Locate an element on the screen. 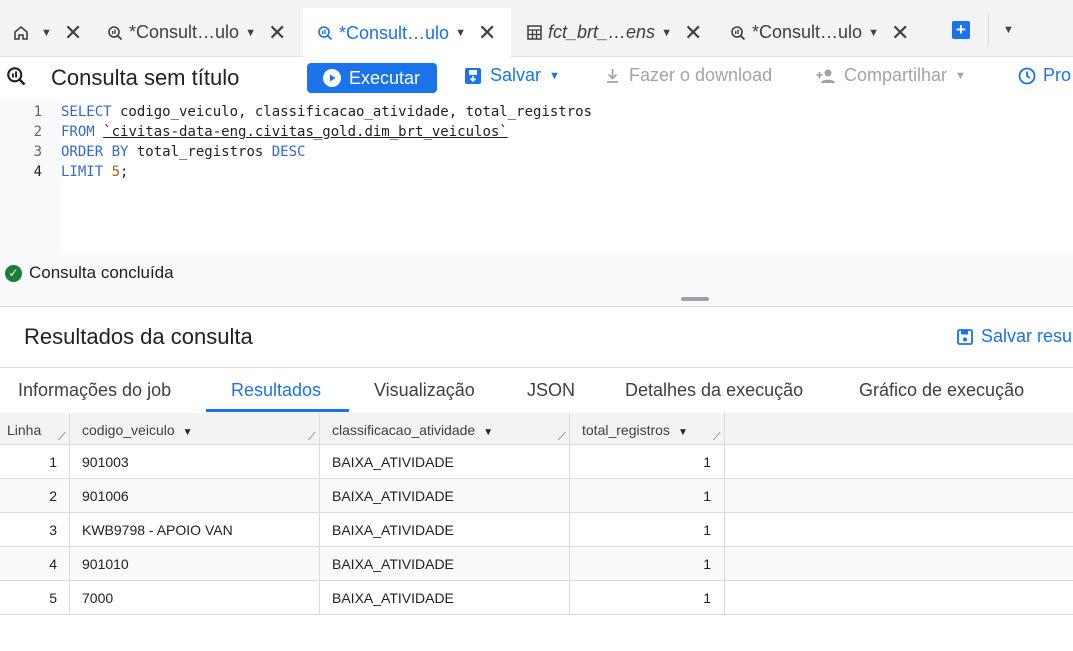 The width and height of the screenshot is (1073, 651). column-header: total_registros ▼ is located at coordinates (635, 429).